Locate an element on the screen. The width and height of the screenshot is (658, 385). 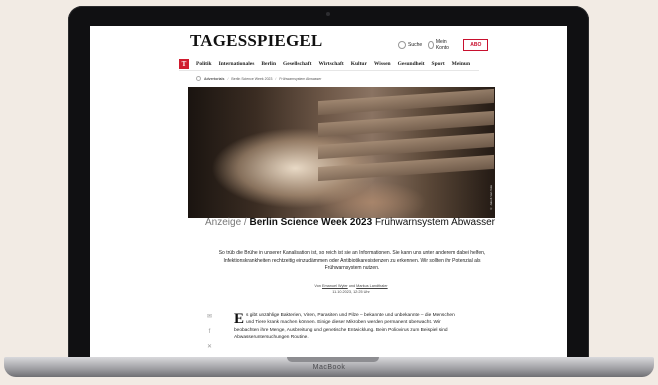
share-column: ✉ f ✕ is located at coordinates (209, 332).